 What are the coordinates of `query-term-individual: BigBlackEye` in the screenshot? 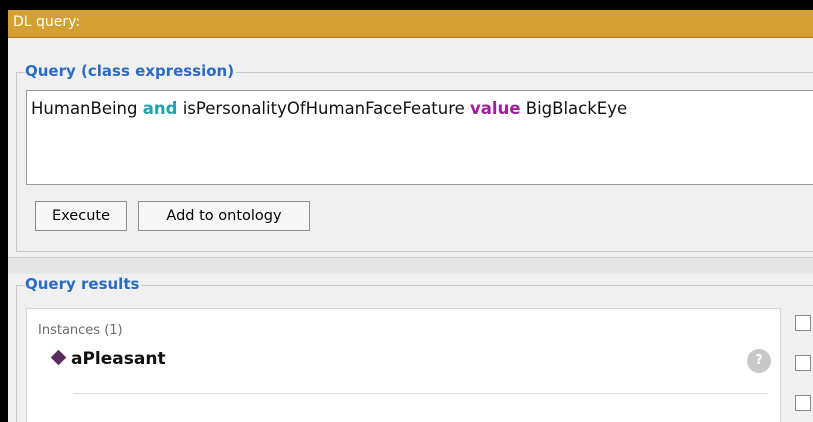 It's located at (574, 108).